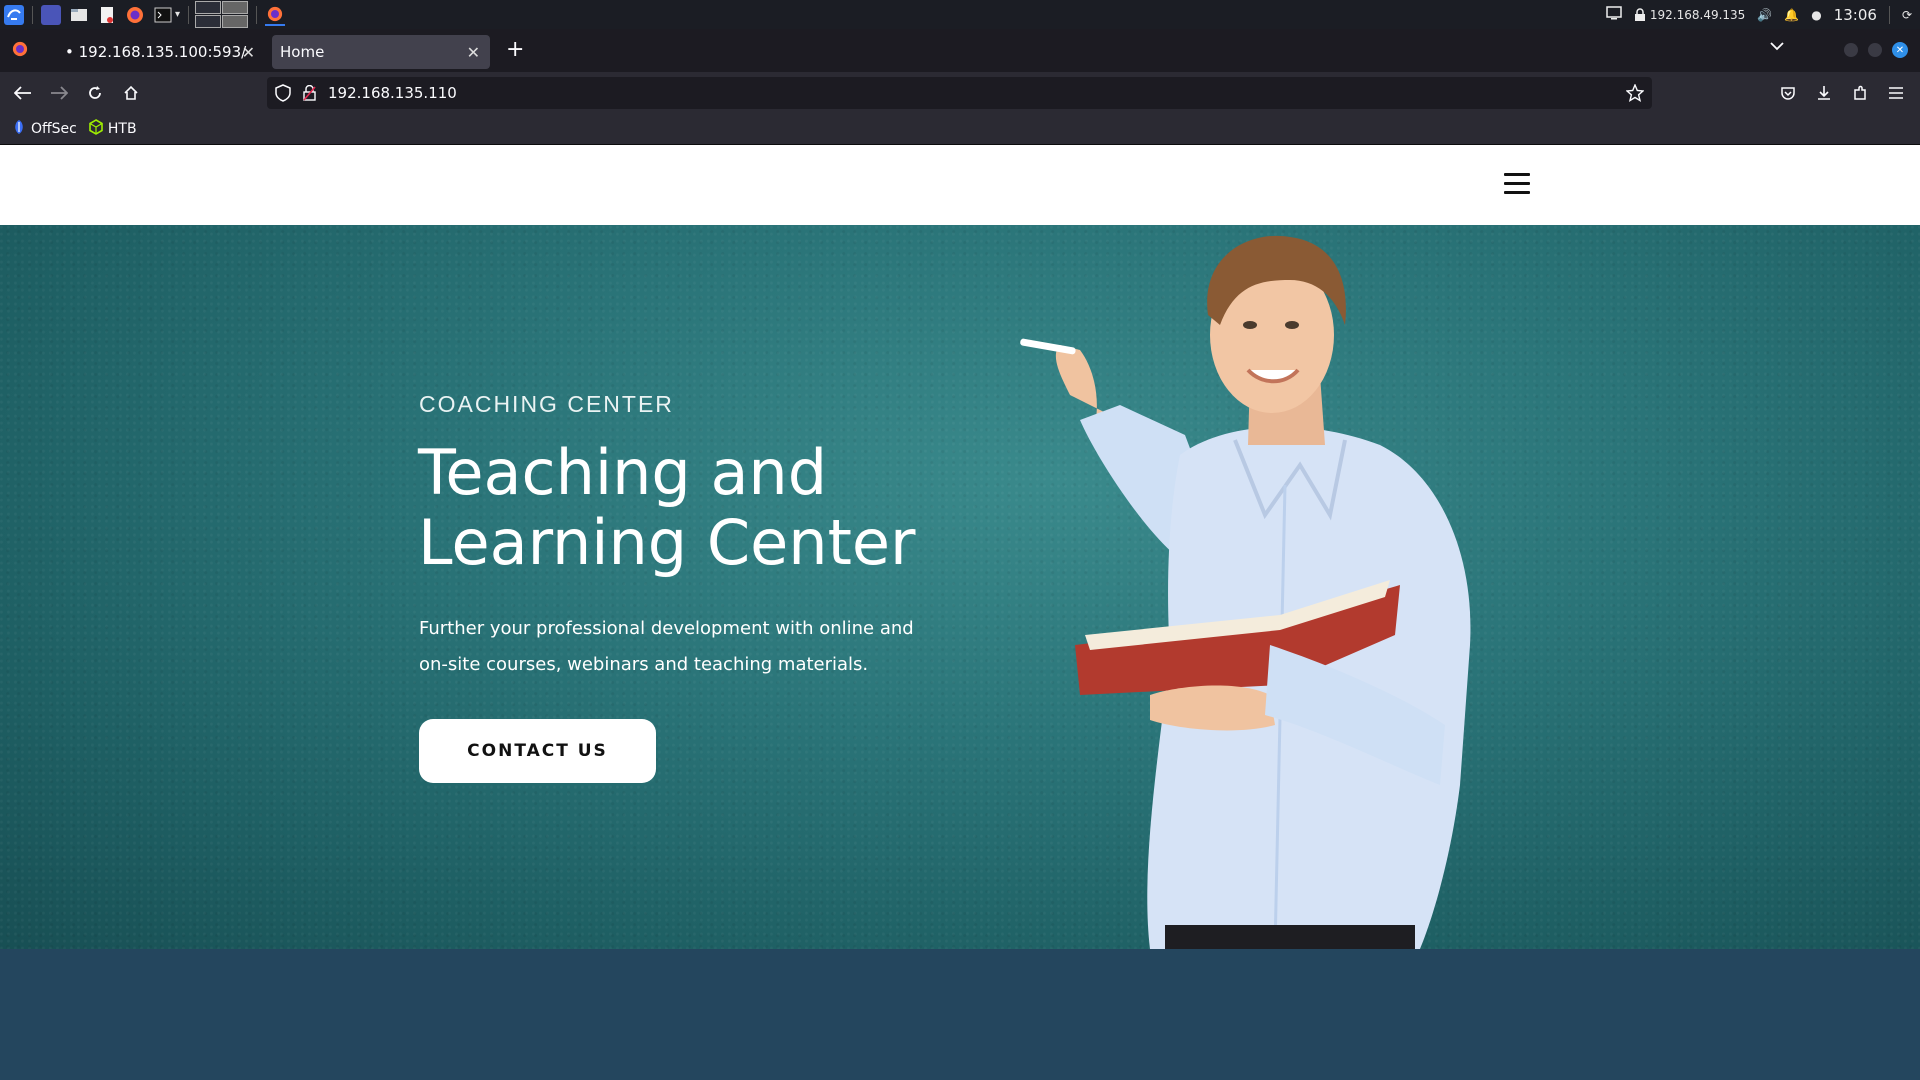  I want to click on chevron-down-icon: ▾, so click(177, 14).